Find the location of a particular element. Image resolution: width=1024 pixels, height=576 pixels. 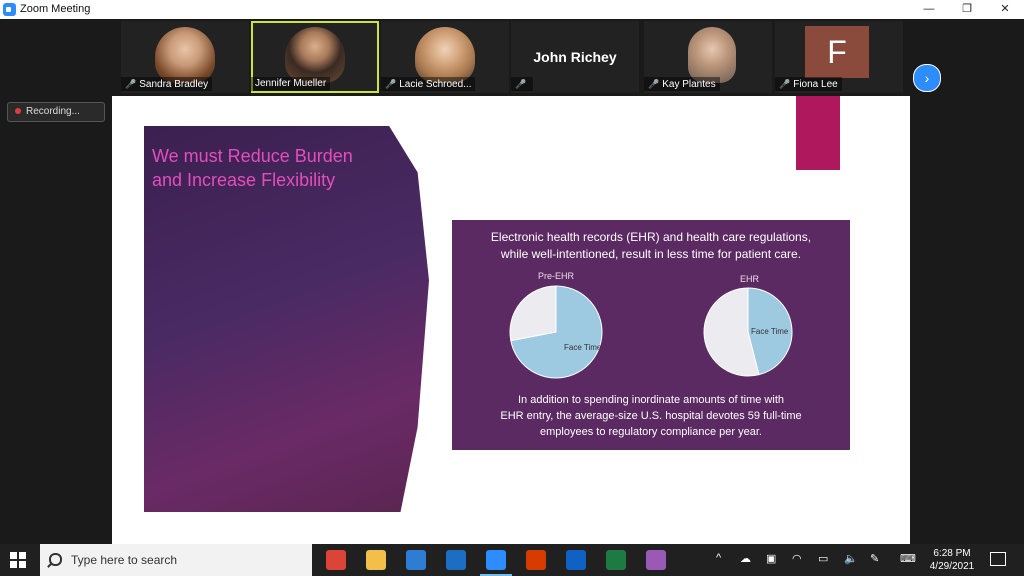

mail-icon is located at coordinates (456, 560).